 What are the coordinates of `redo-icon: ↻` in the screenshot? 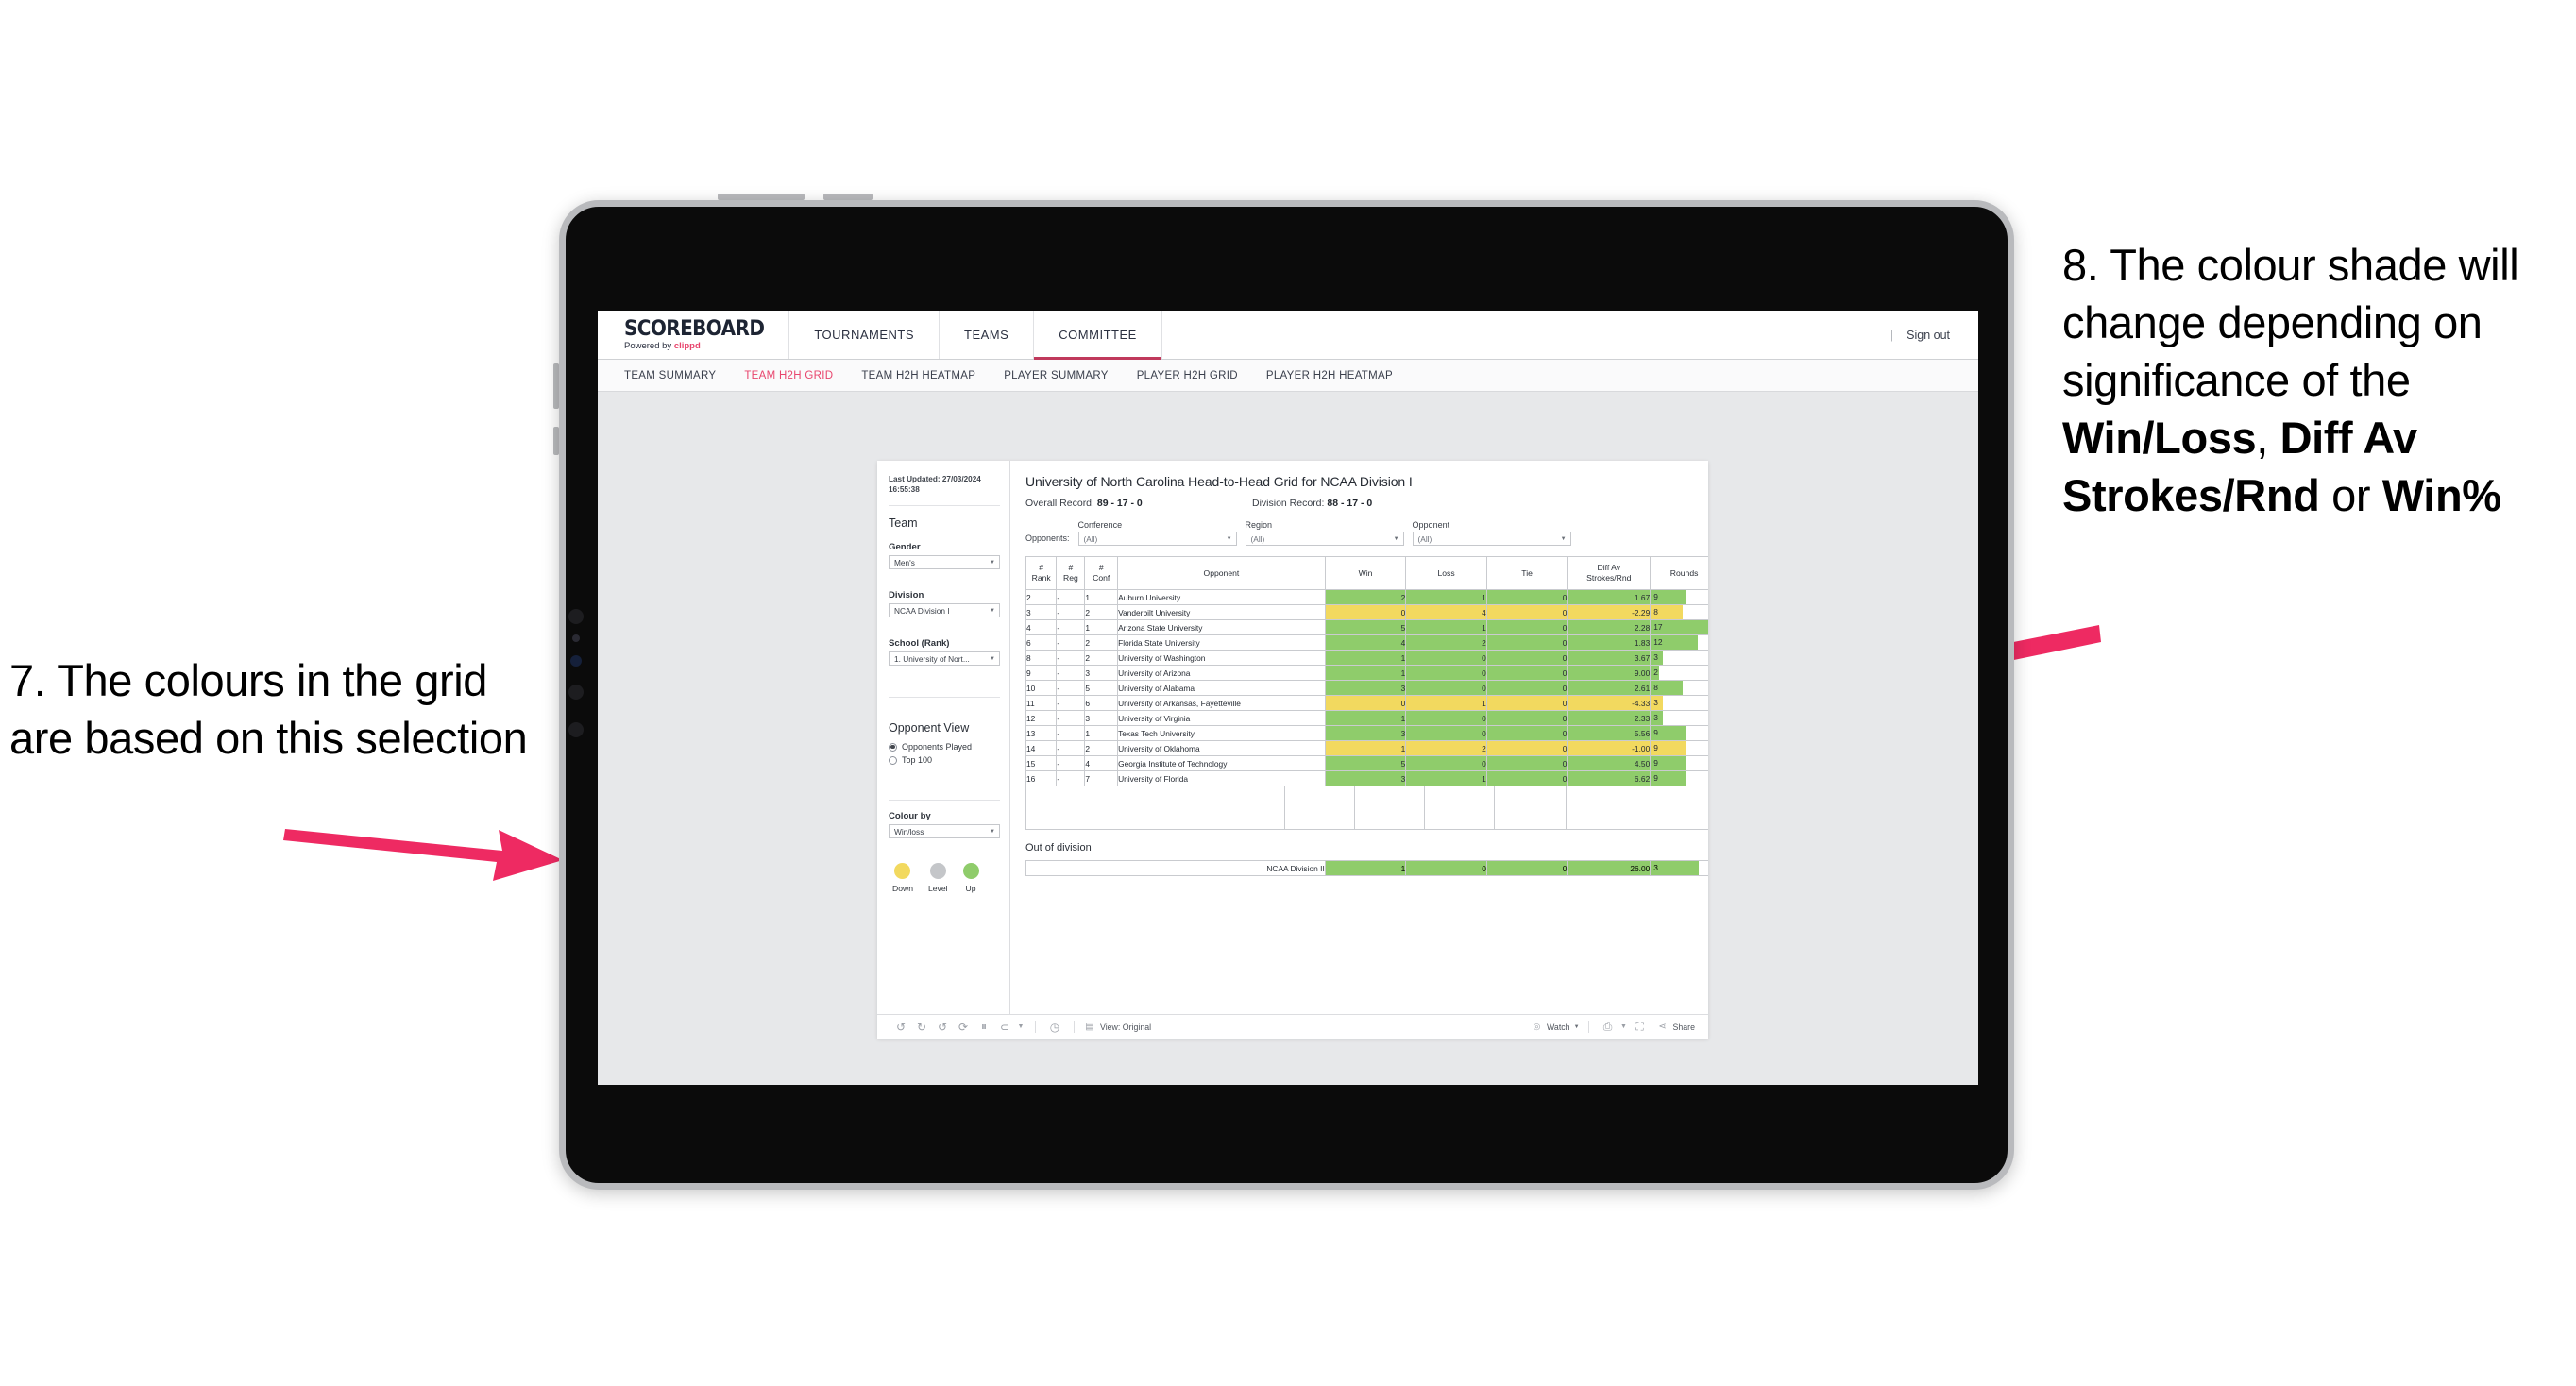 It's located at (921, 1027).